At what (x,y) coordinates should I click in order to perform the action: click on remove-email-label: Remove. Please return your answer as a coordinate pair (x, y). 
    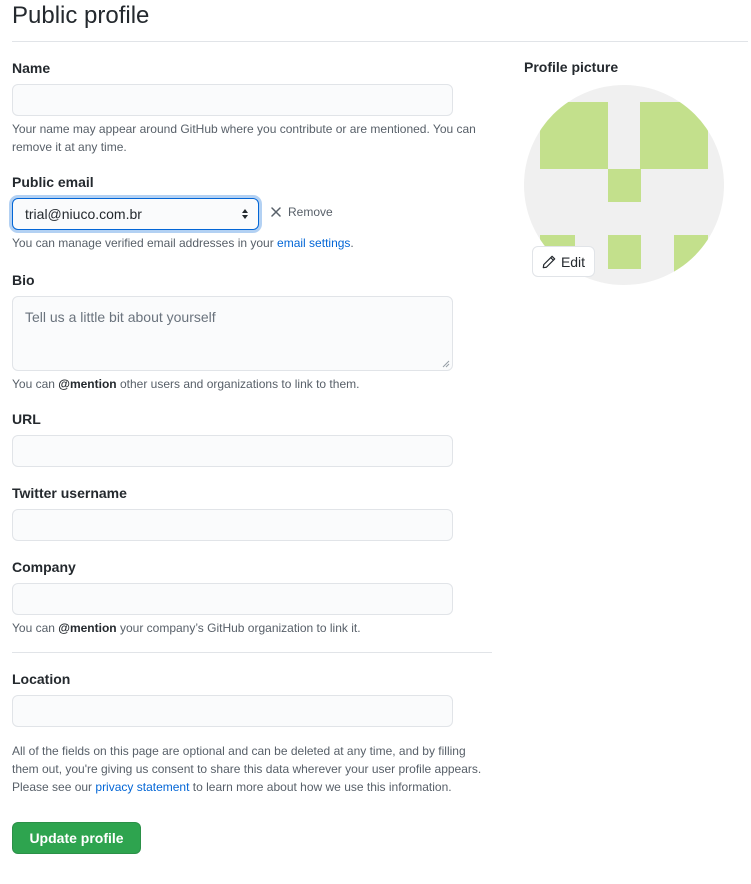
    Looking at the image, I should click on (310, 212).